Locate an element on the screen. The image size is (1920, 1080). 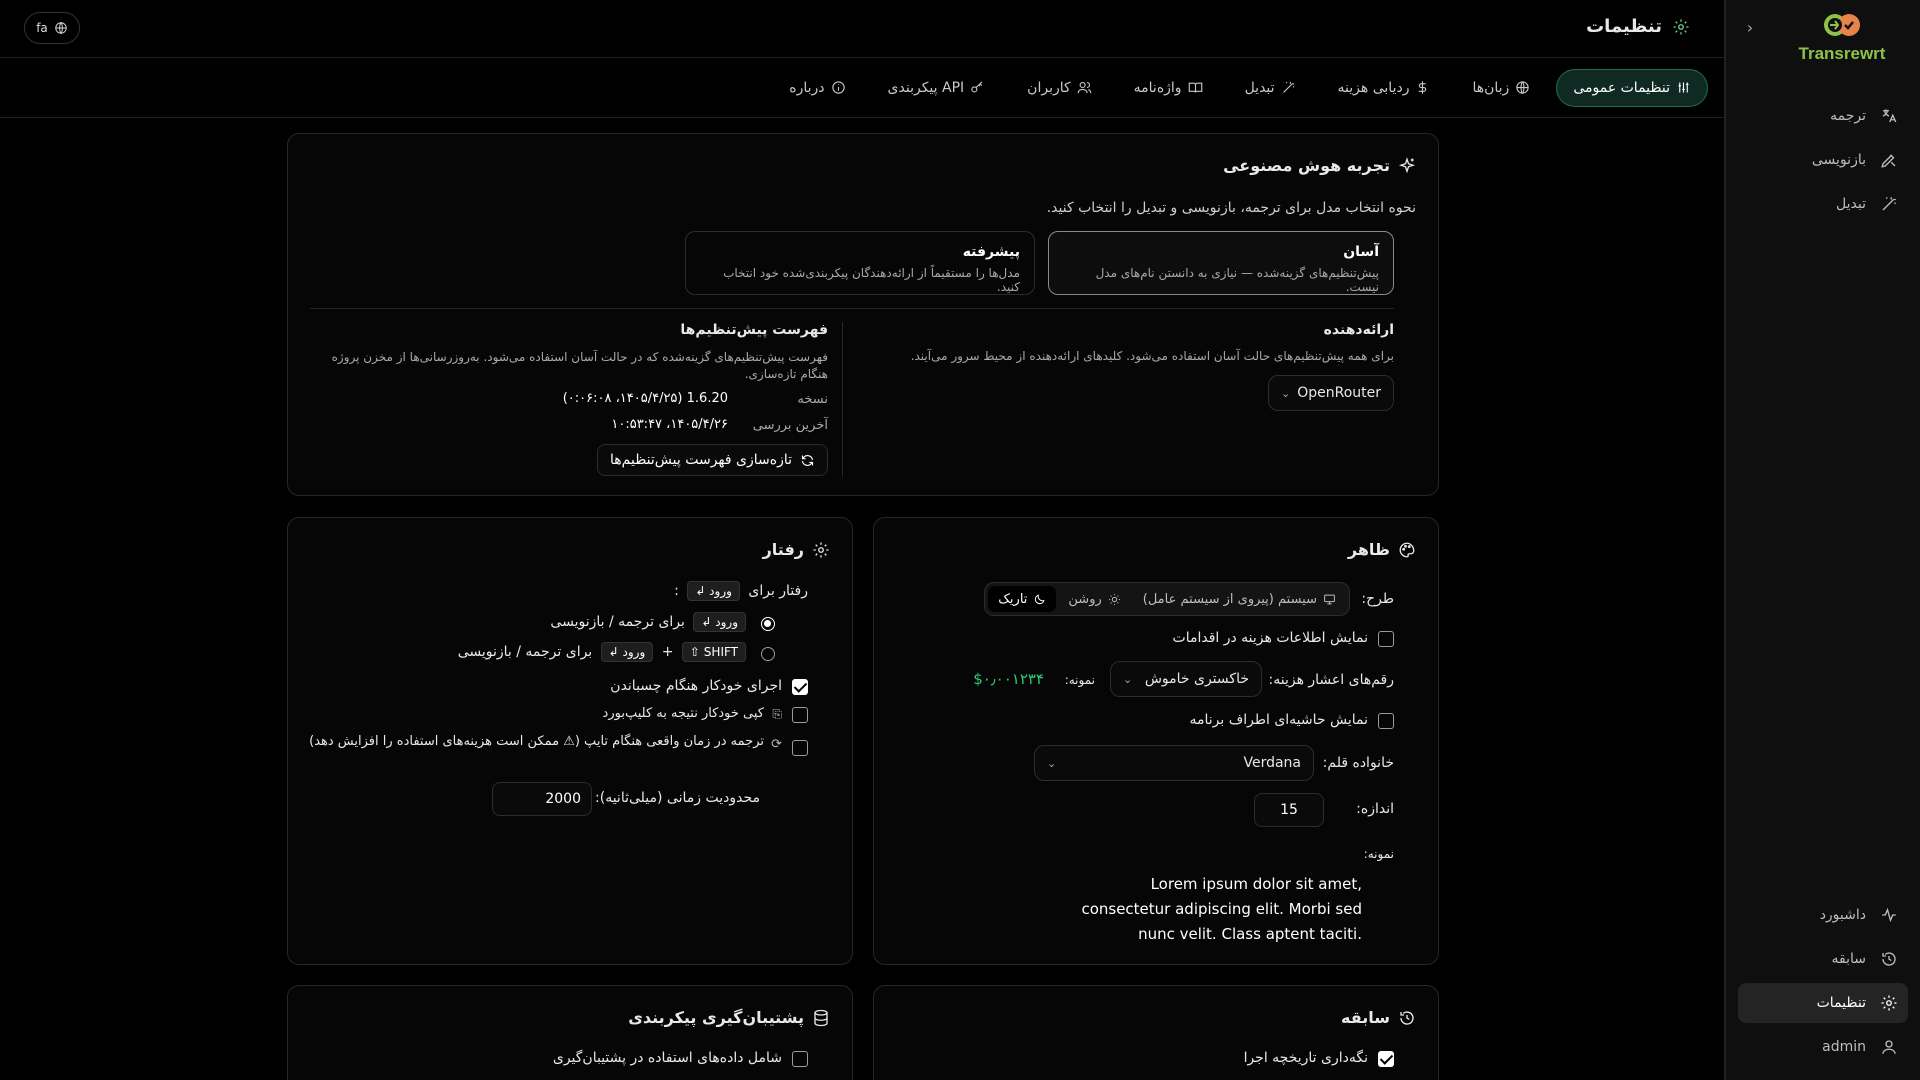
provider-value: OpenRouter is located at coordinates (1339, 393).